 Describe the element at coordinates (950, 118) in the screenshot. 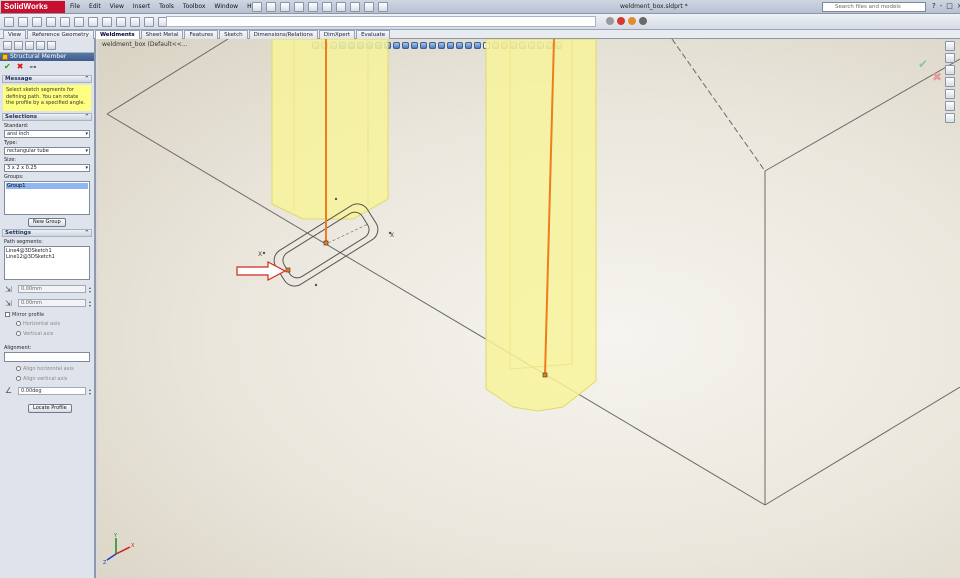

I see `custom-properties-icon` at that location.